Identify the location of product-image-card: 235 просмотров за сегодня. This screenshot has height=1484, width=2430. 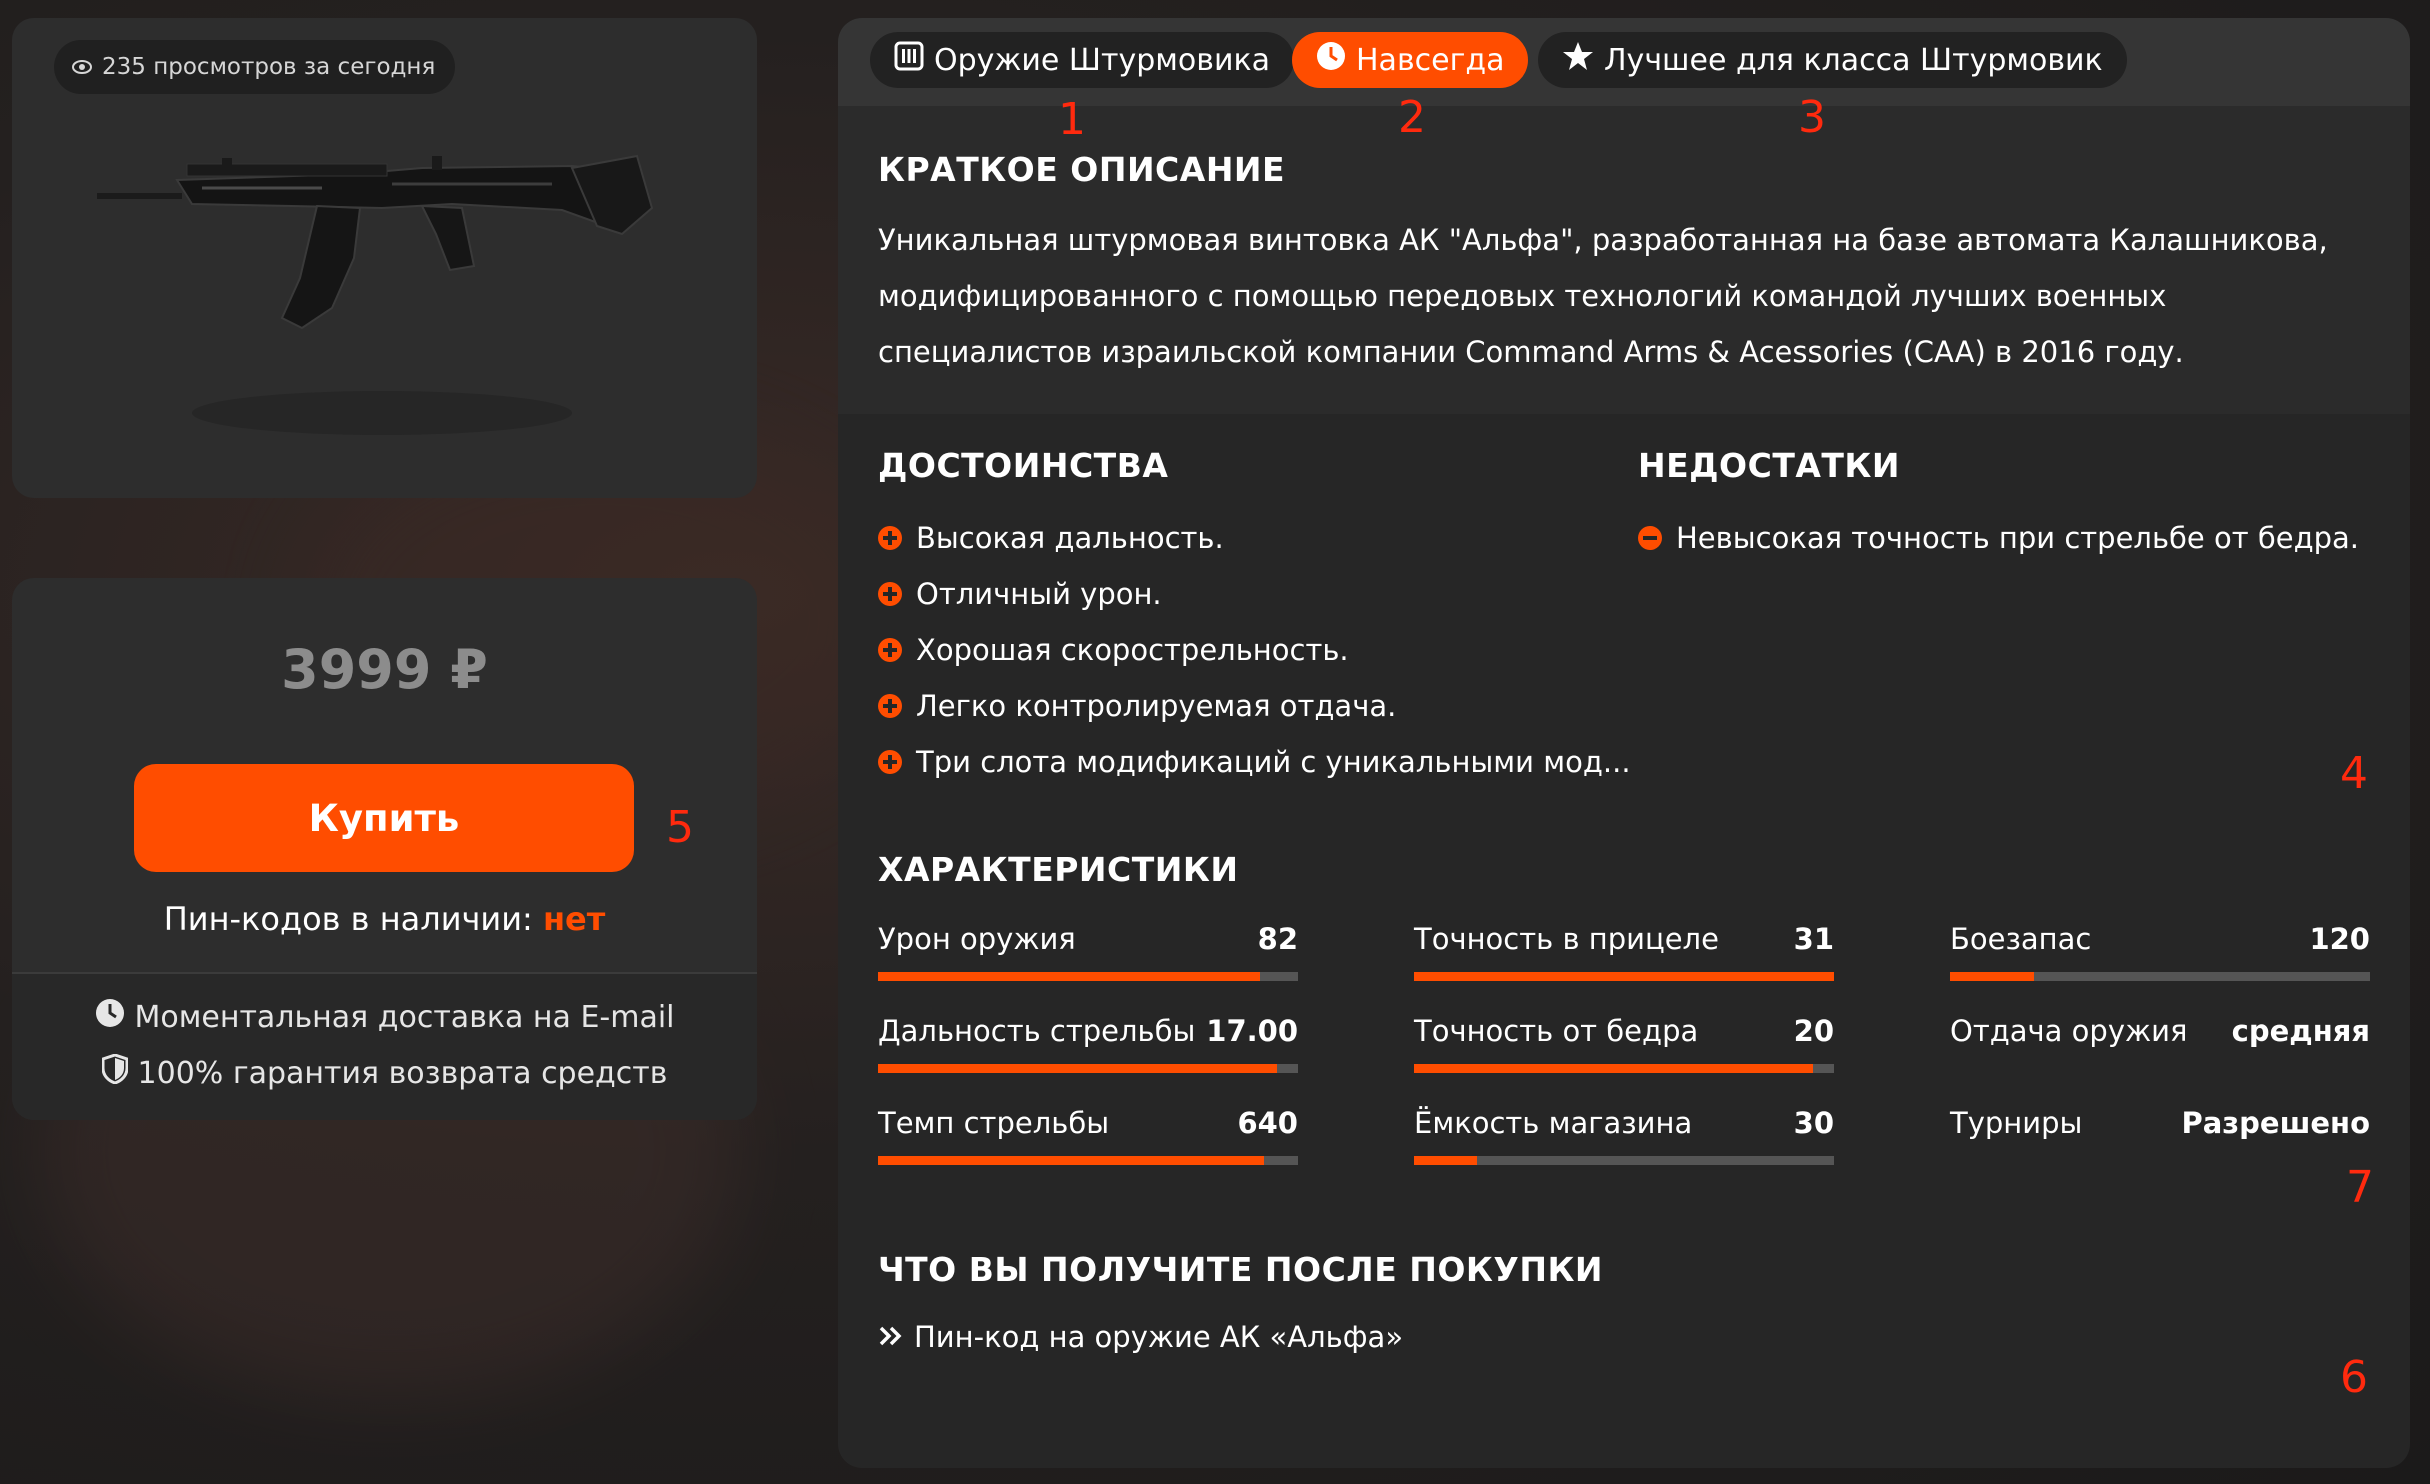
(384, 258).